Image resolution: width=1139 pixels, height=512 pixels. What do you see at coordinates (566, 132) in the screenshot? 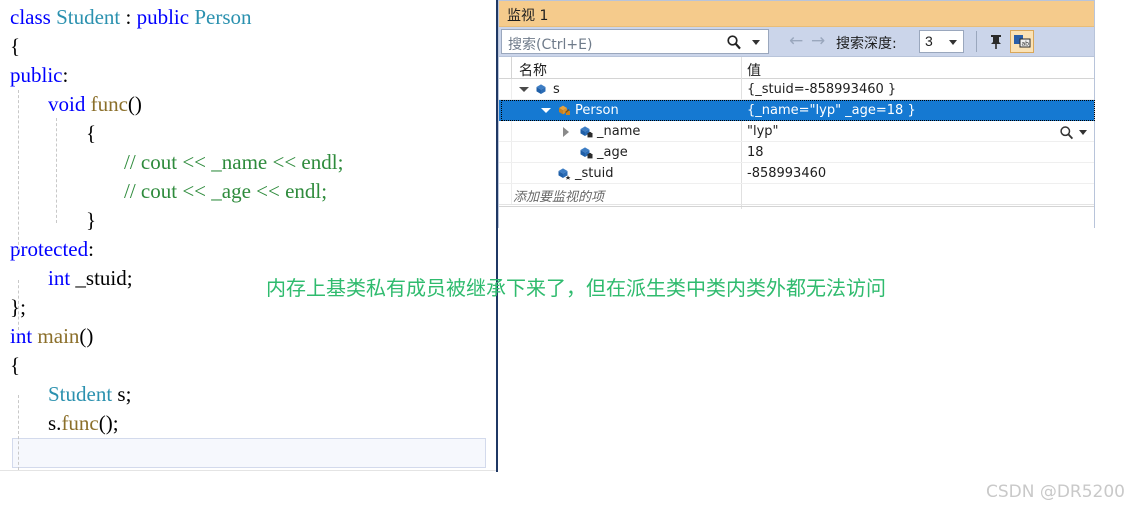
I see `expand-triangle-icon` at bounding box center [566, 132].